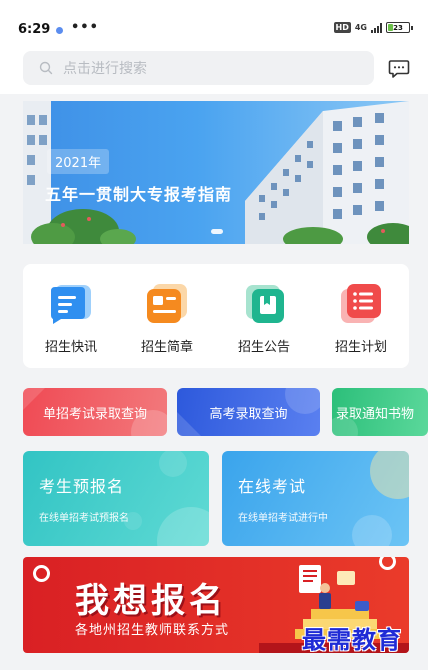 This screenshot has width=428, height=670. I want to click on network-type: 4G, so click(360, 27).